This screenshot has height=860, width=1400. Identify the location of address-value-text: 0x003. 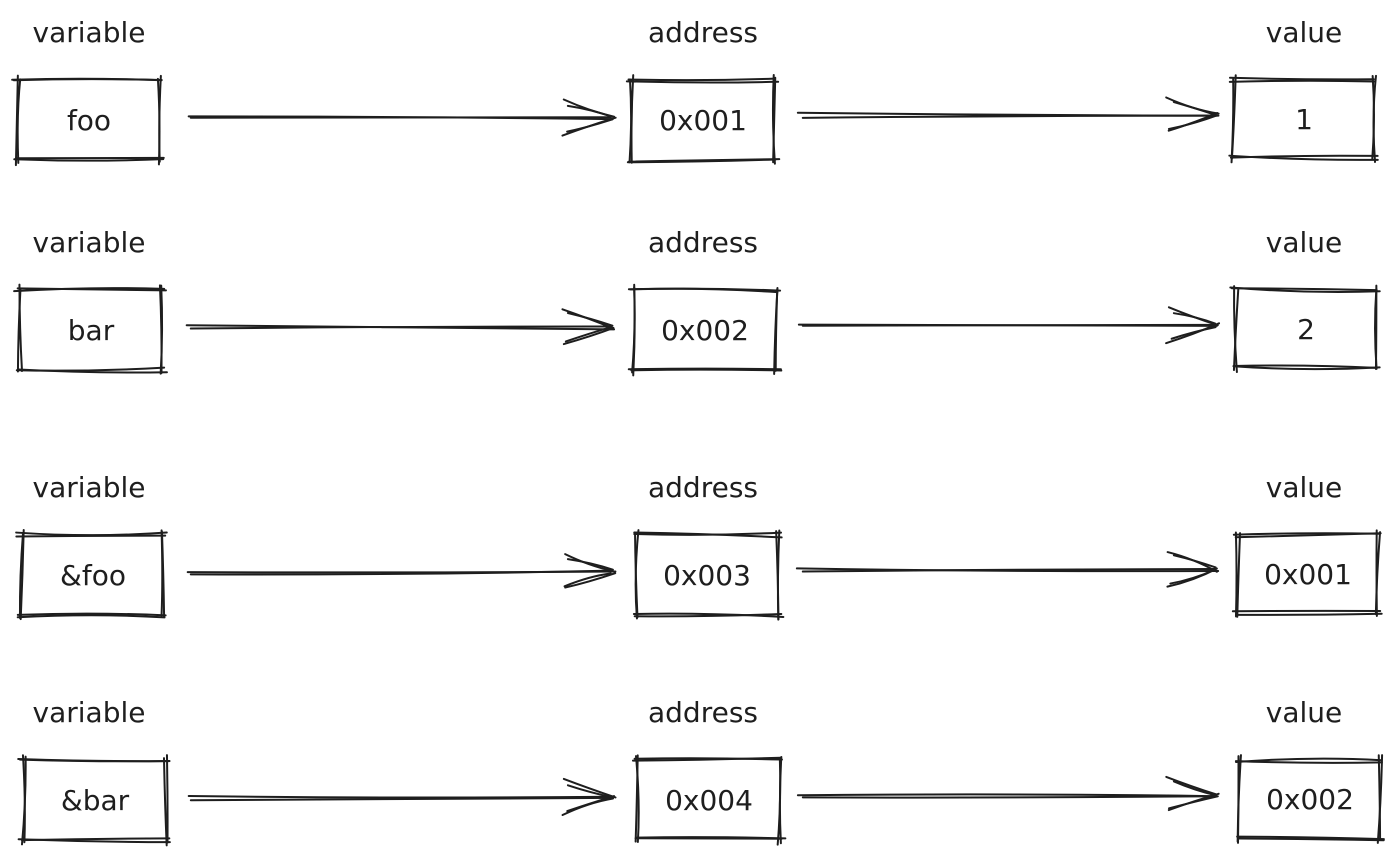
(707, 575).